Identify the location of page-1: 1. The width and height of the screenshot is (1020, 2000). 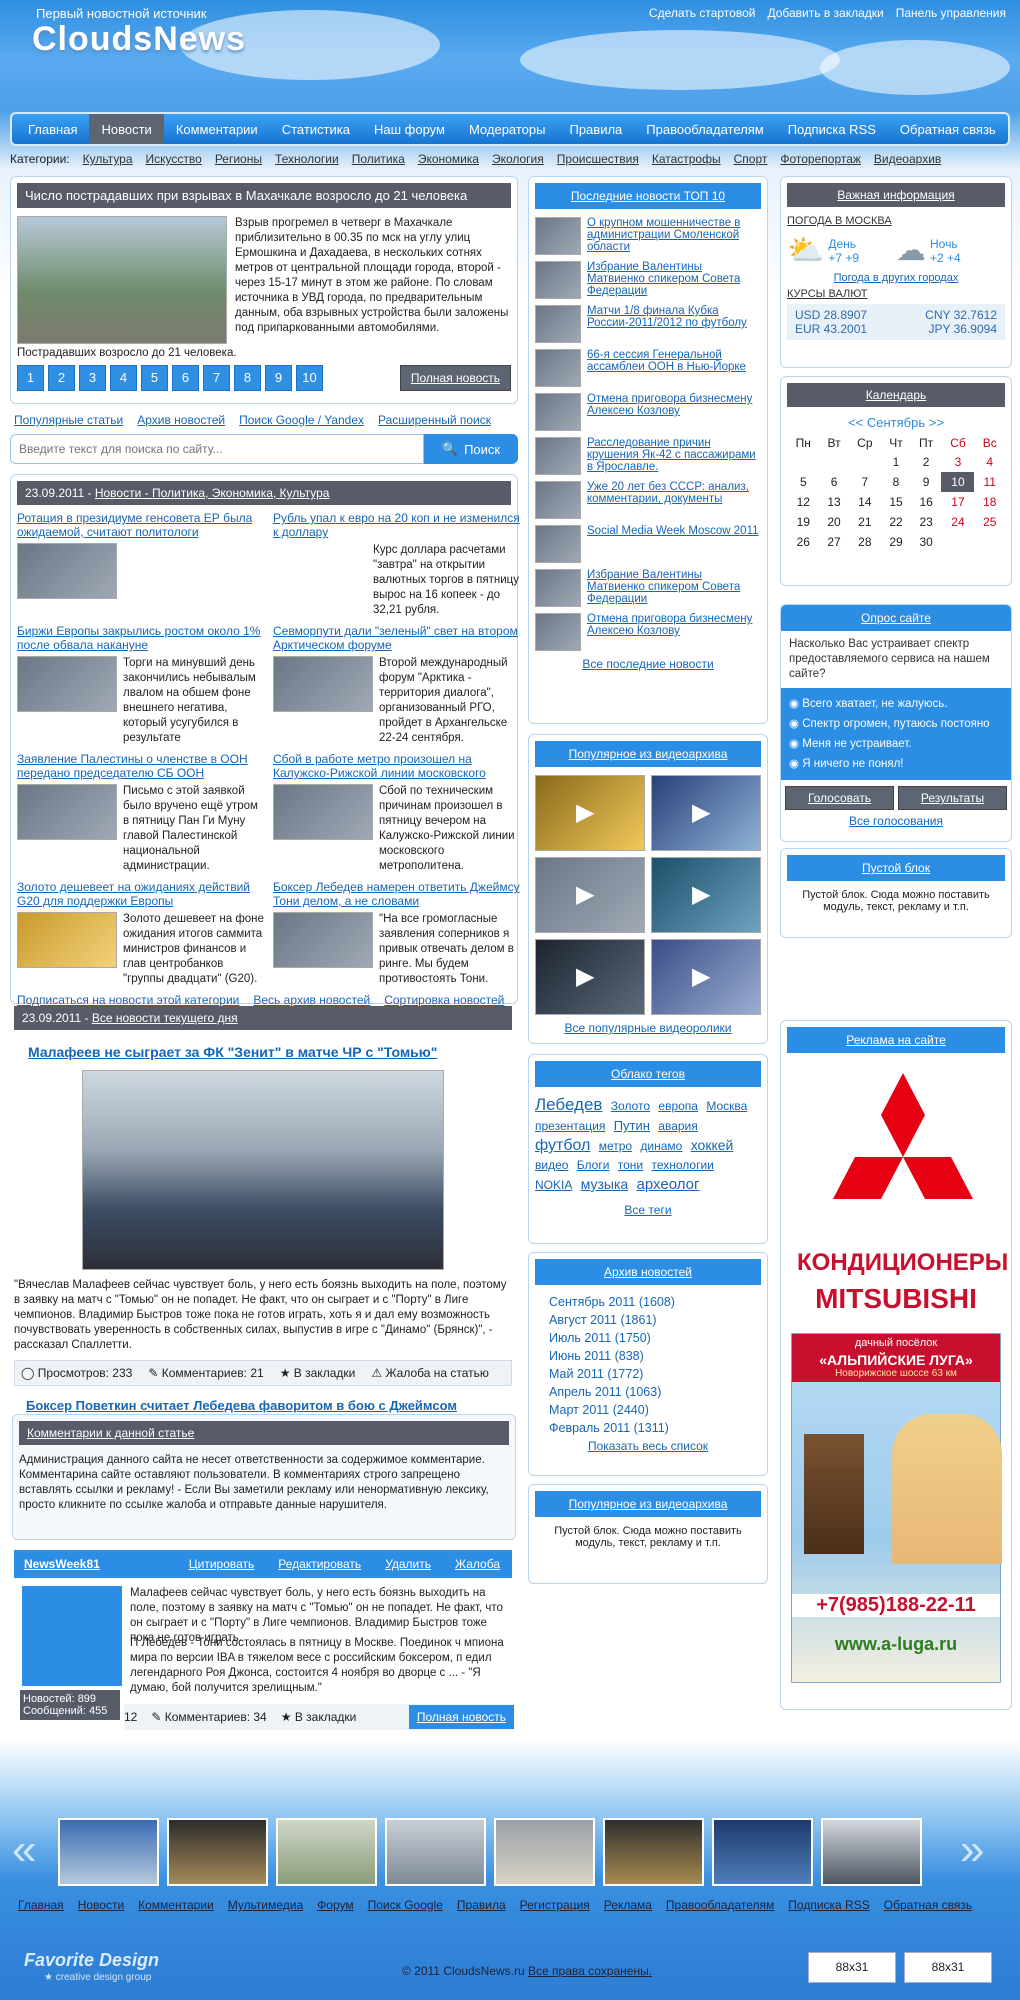
(30, 378).